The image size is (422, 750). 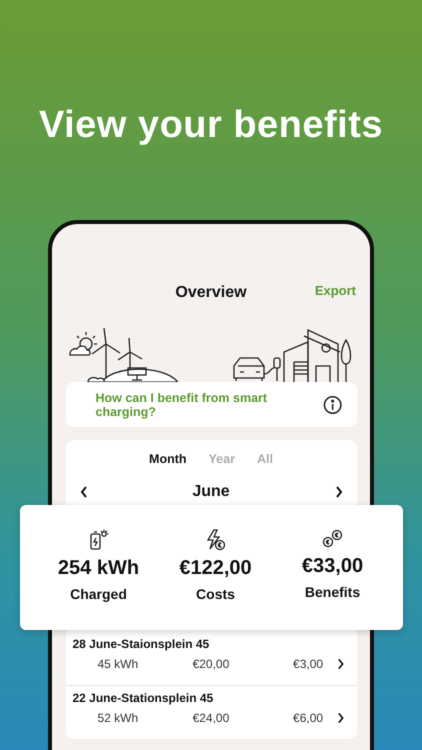 What do you see at coordinates (215, 568) in the screenshot?
I see `stat-value: €122,00` at bounding box center [215, 568].